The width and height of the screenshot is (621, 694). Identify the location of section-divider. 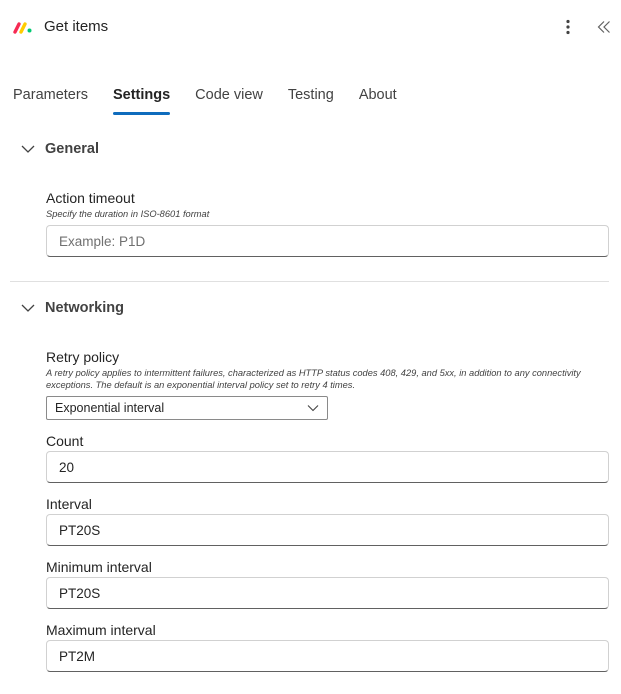
(309, 281).